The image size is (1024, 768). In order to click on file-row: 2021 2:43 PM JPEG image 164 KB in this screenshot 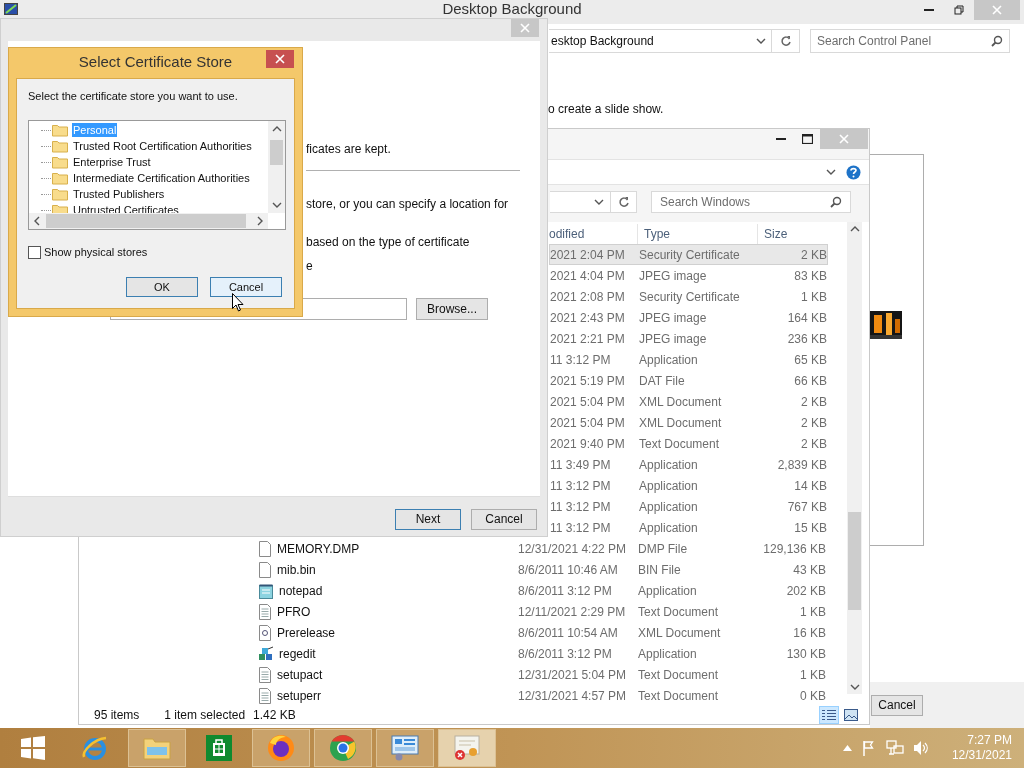, I will do `click(688, 317)`.